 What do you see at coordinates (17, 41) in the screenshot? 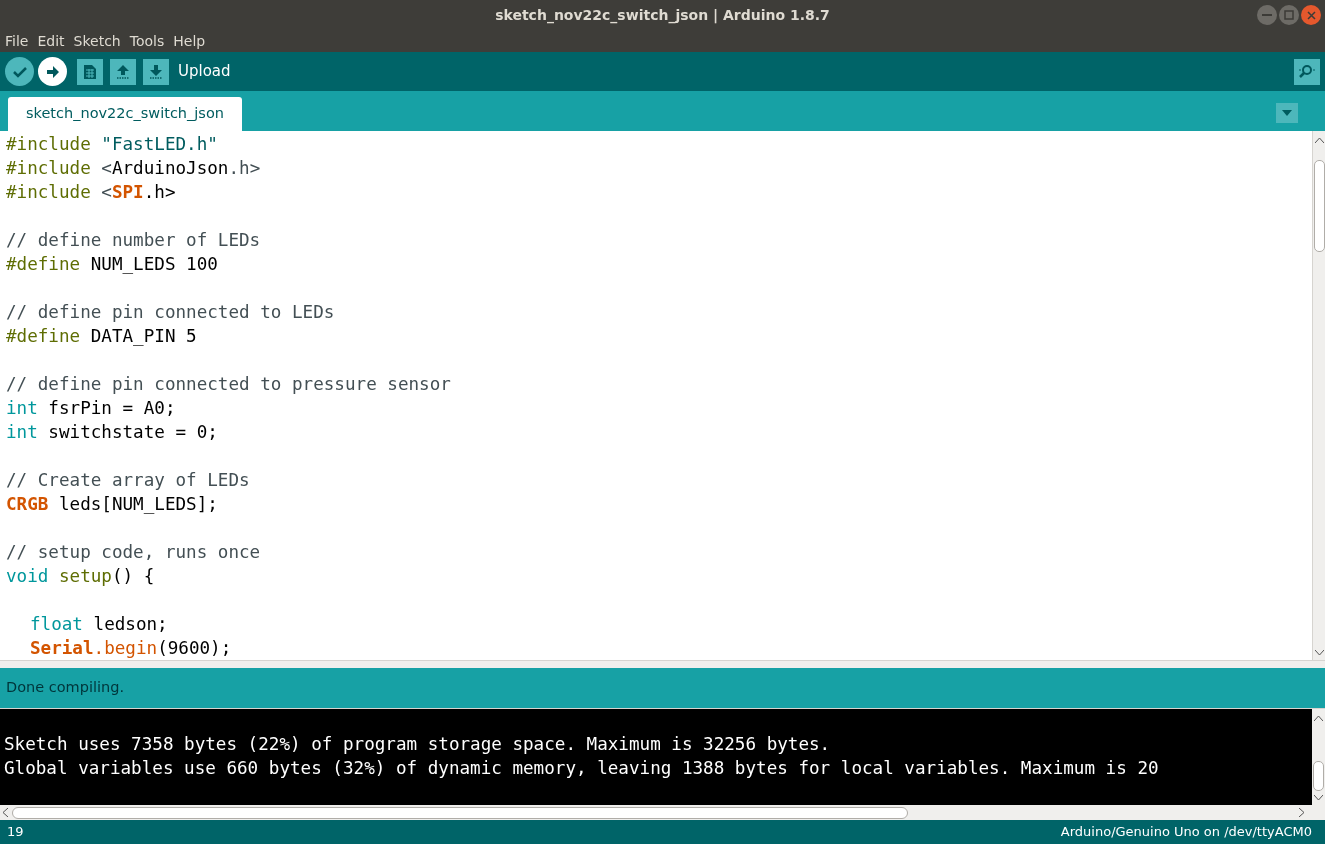
I see `menu-item: File` at bounding box center [17, 41].